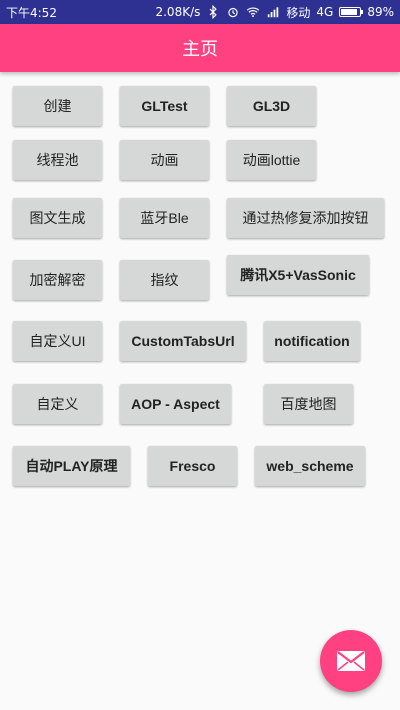 The image size is (400, 710). I want to click on encrypt-decrypt-button: 加密解密, so click(57, 280).